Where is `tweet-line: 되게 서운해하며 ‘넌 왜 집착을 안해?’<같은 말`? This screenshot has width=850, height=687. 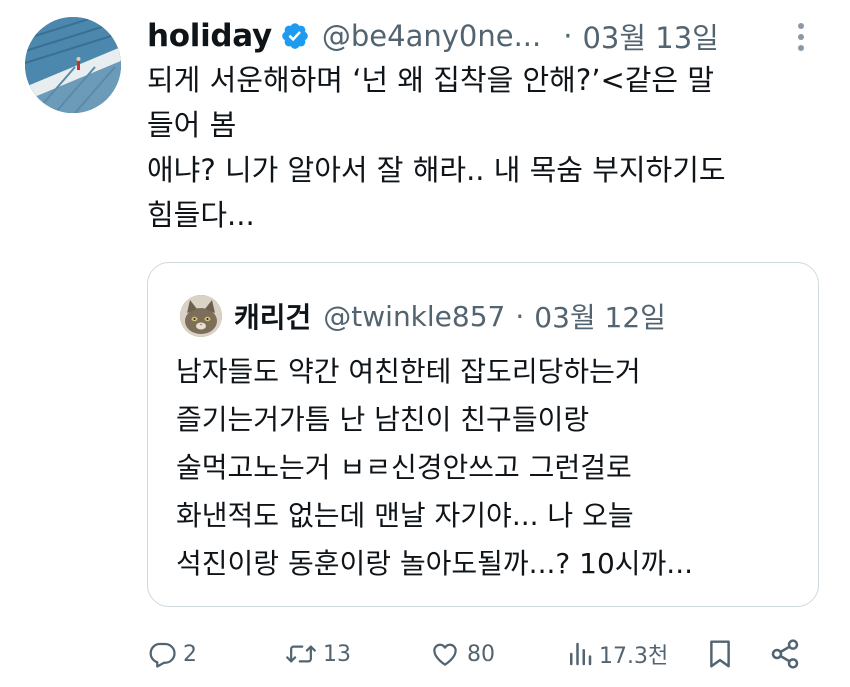
tweet-line: 되게 서운해하며 ‘넌 왜 집착을 안해?’<같은 말 is located at coordinates (430, 80).